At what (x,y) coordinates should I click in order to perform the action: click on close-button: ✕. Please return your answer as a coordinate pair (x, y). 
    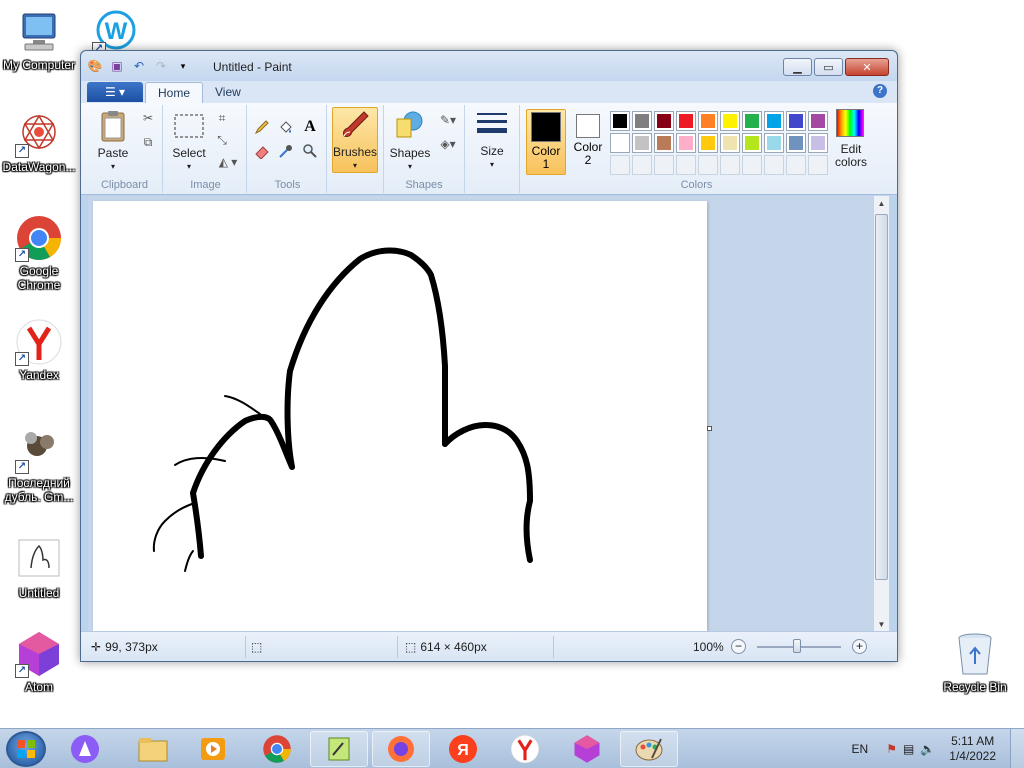
    Looking at the image, I should click on (867, 67).